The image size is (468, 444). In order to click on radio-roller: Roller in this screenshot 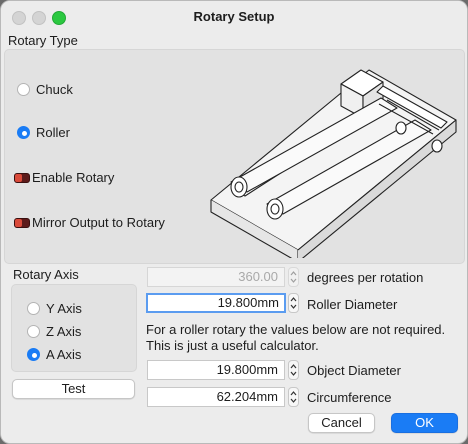, I will do `click(43, 132)`.